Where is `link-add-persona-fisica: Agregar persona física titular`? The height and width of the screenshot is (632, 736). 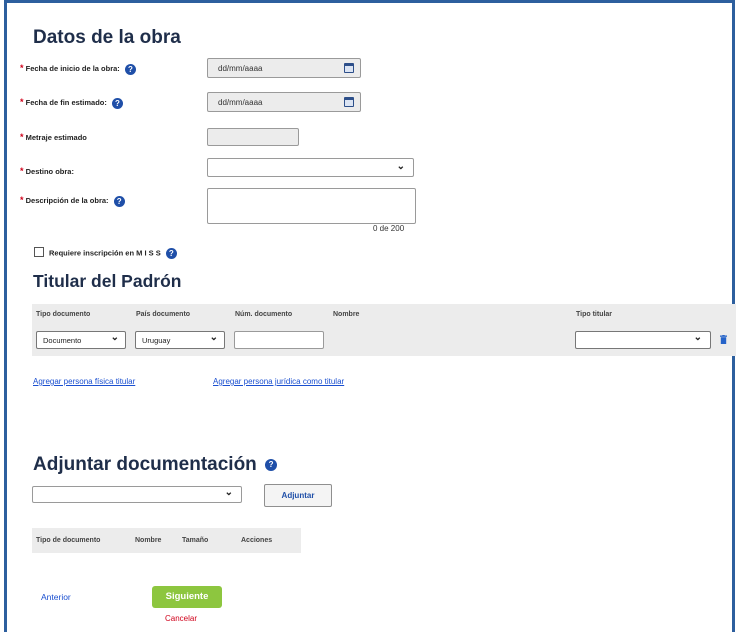 link-add-persona-fisica: Agregar persona física titular is located at coordinates (84, 381).